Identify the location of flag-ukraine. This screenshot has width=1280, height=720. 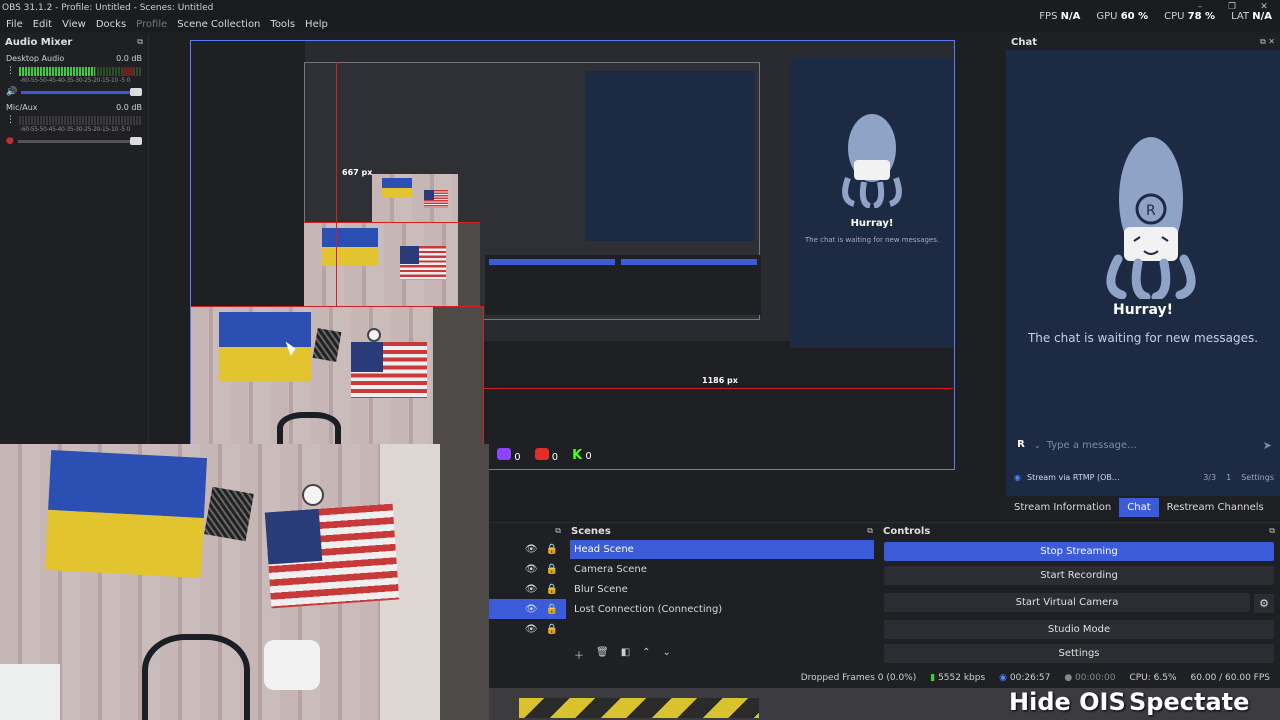
(265, 347).